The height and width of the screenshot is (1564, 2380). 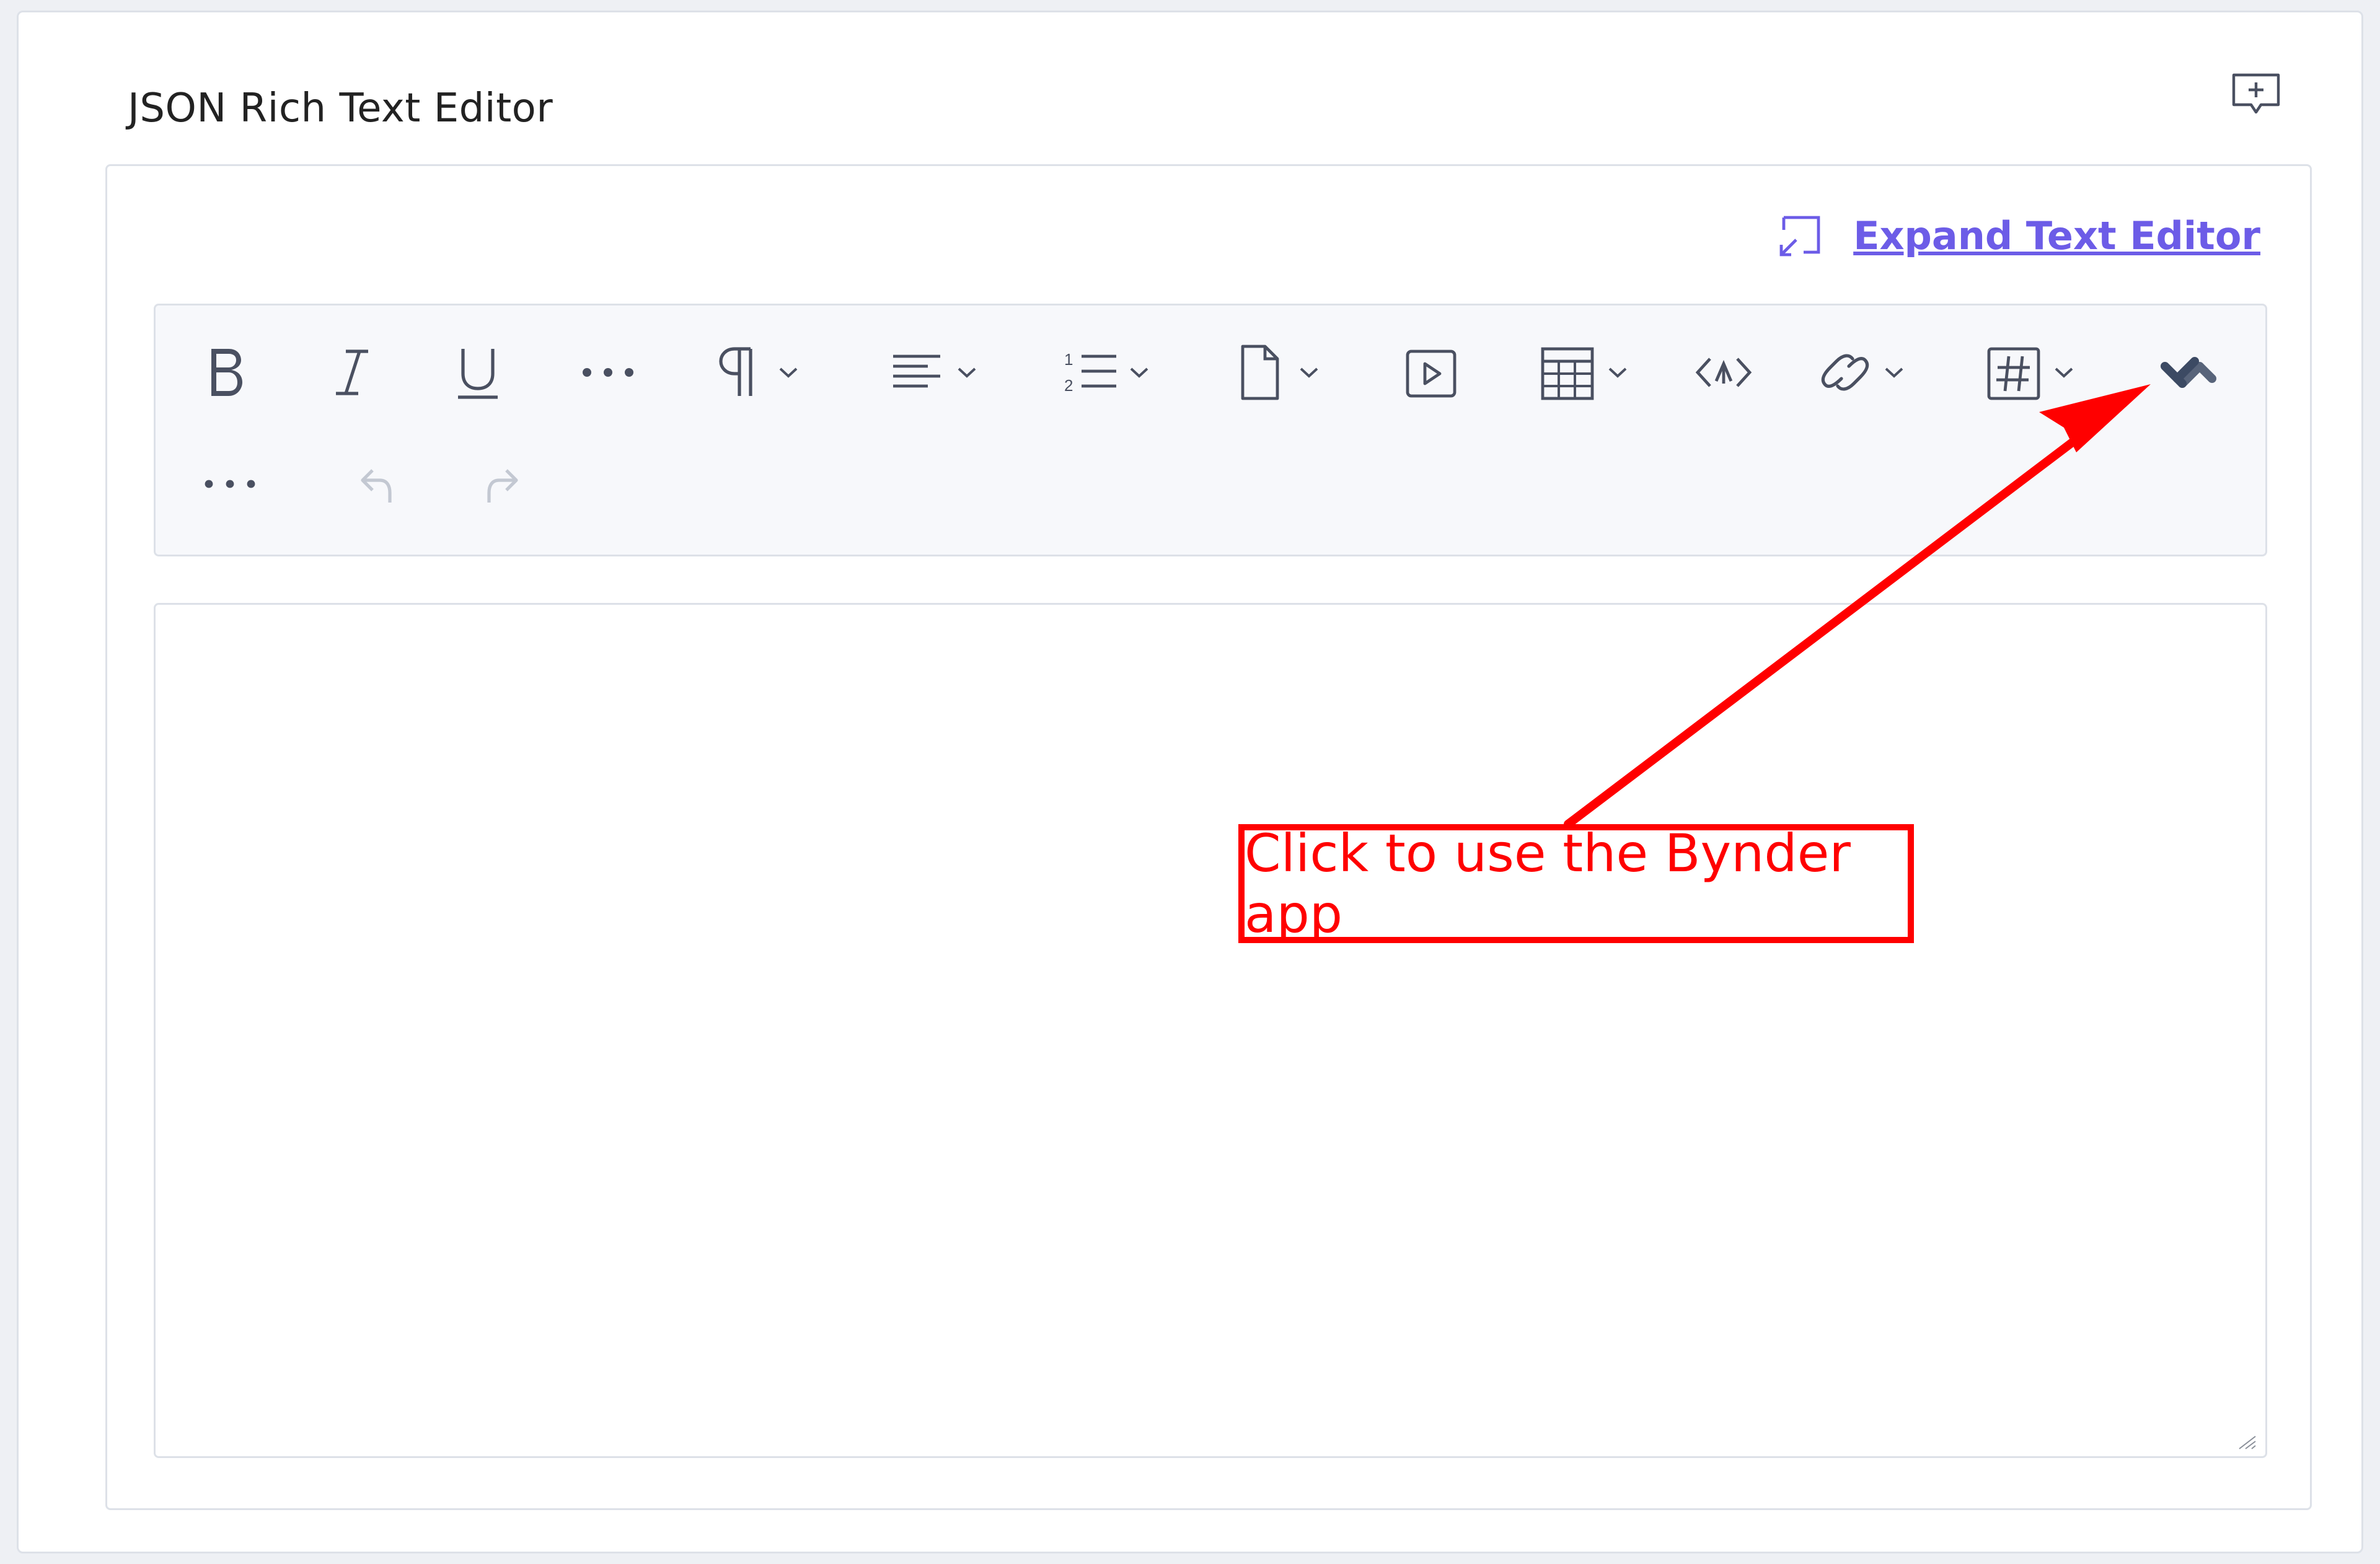 What do you see at coordinates (1068, 359) in the screenshot?
I see `svg-text: 1` at bounding box center [1068, 359].